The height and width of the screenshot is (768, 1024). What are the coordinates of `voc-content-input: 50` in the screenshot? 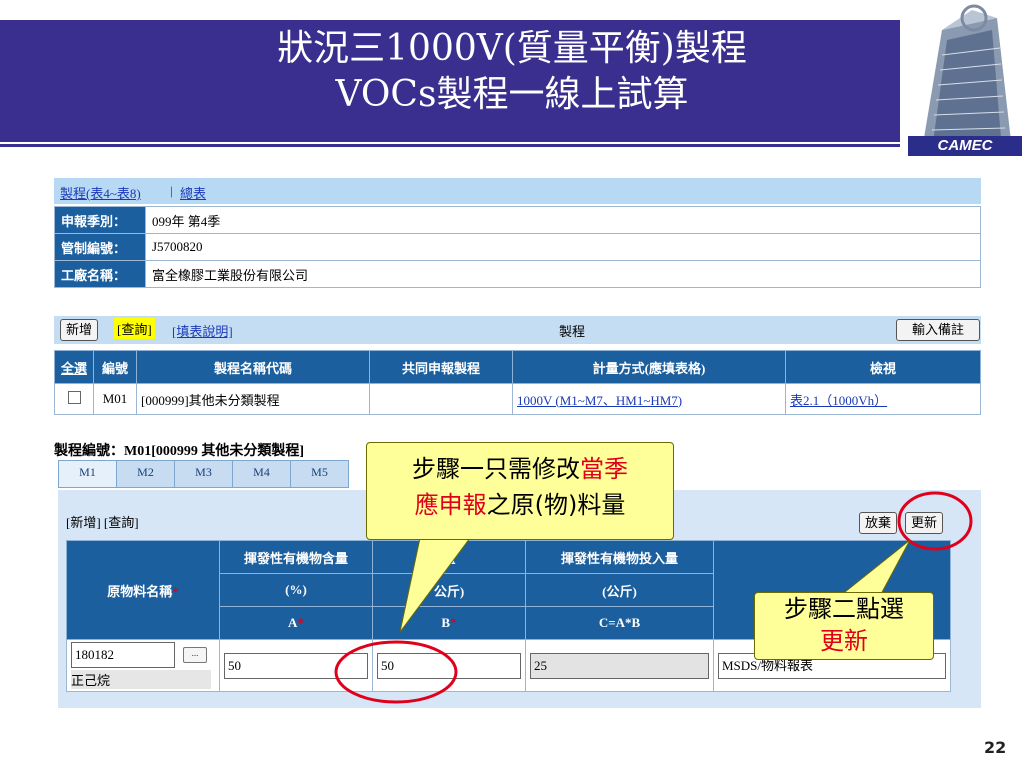 It's located at (296, 665).